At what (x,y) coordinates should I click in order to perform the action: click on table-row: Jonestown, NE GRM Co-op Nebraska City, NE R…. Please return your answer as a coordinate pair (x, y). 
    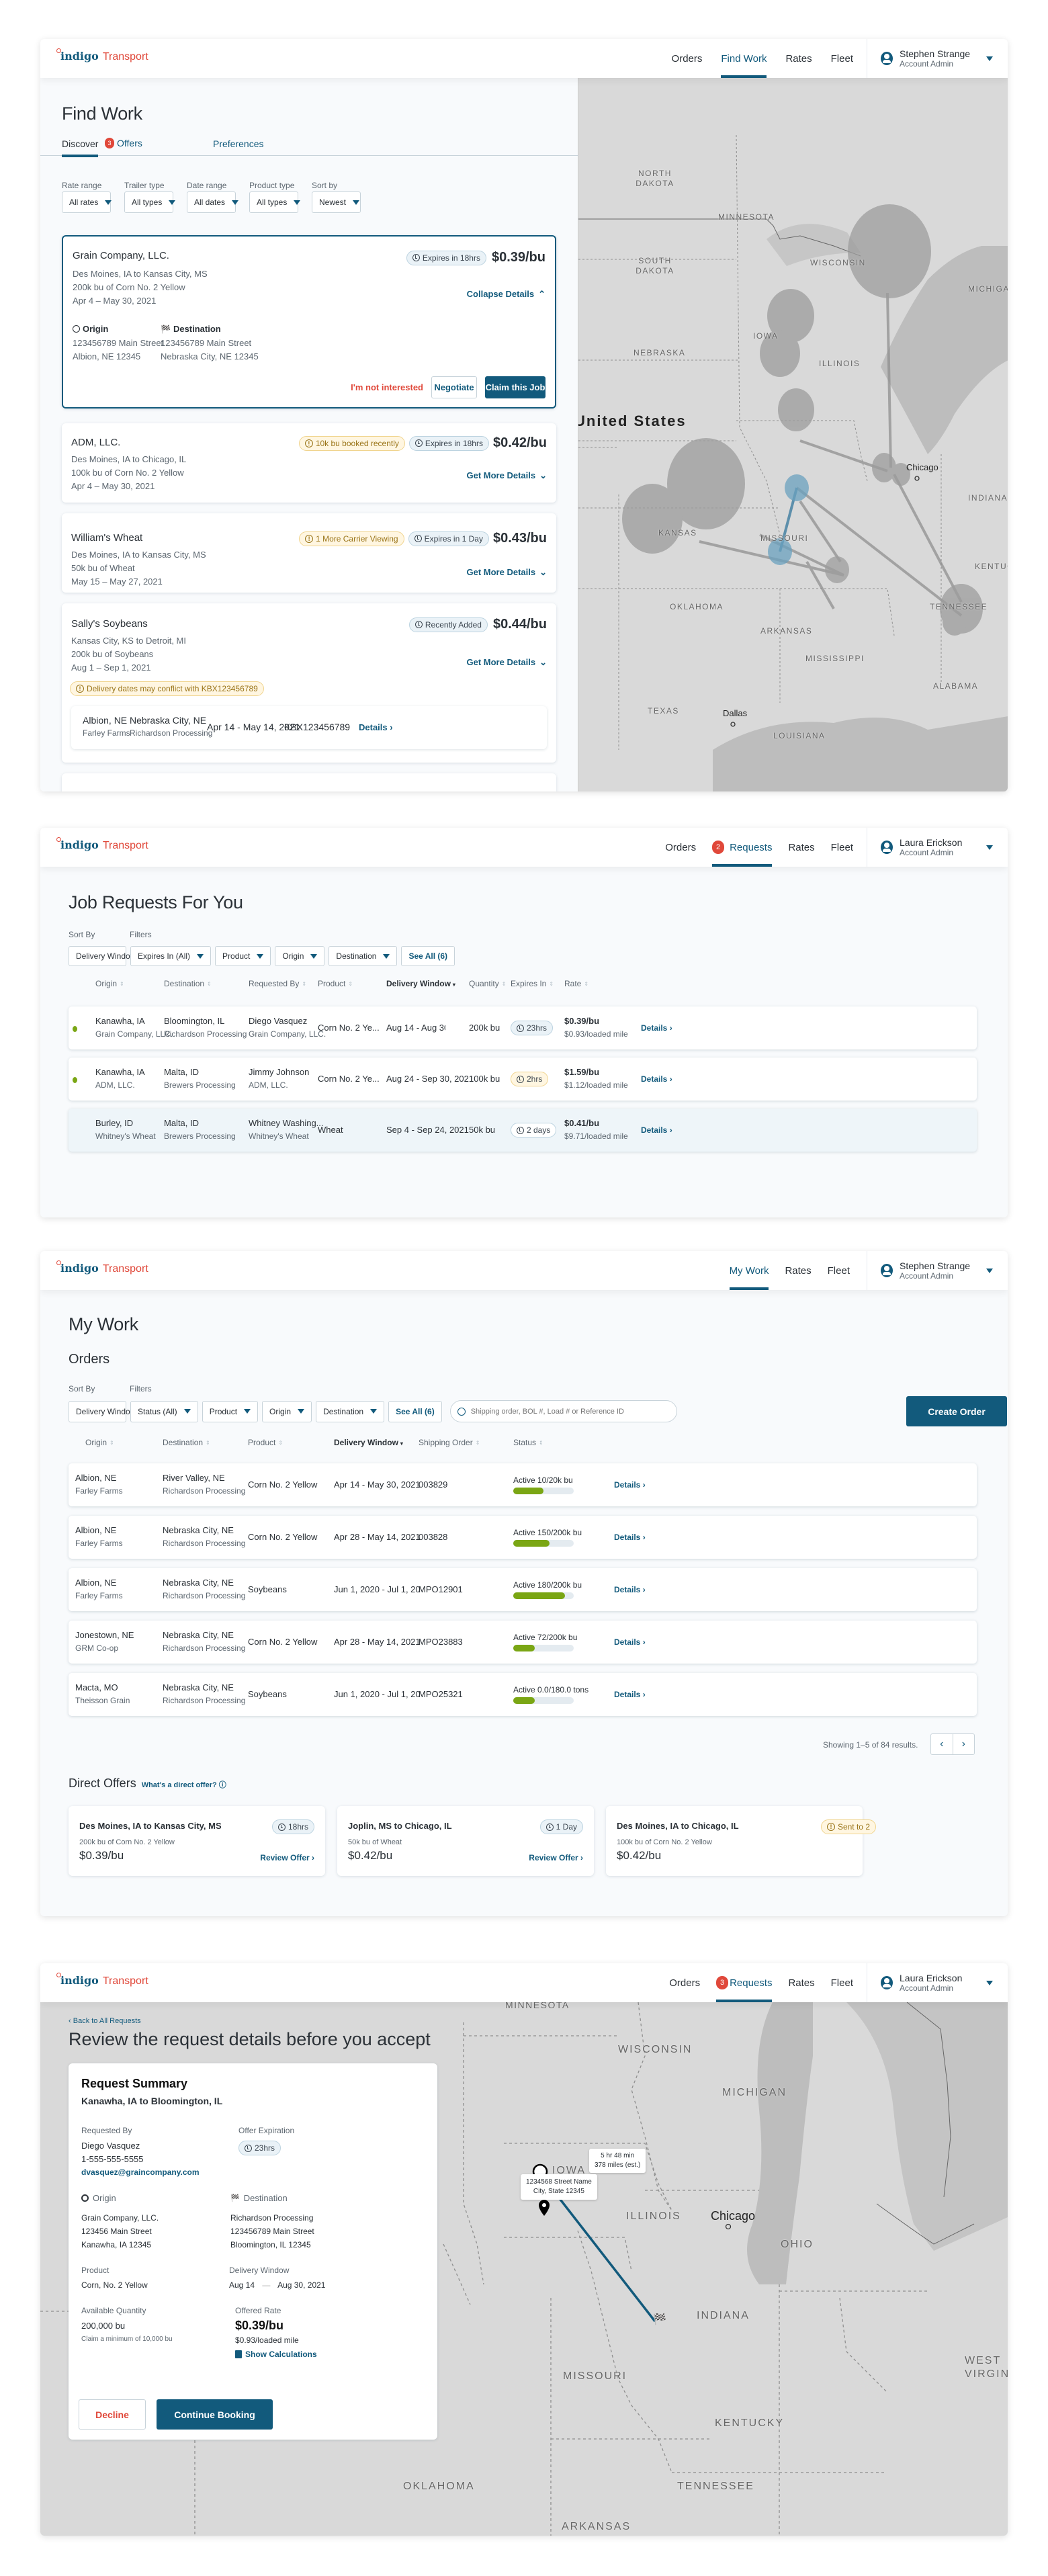
    Looking at the image, I should click on (523, 1642).